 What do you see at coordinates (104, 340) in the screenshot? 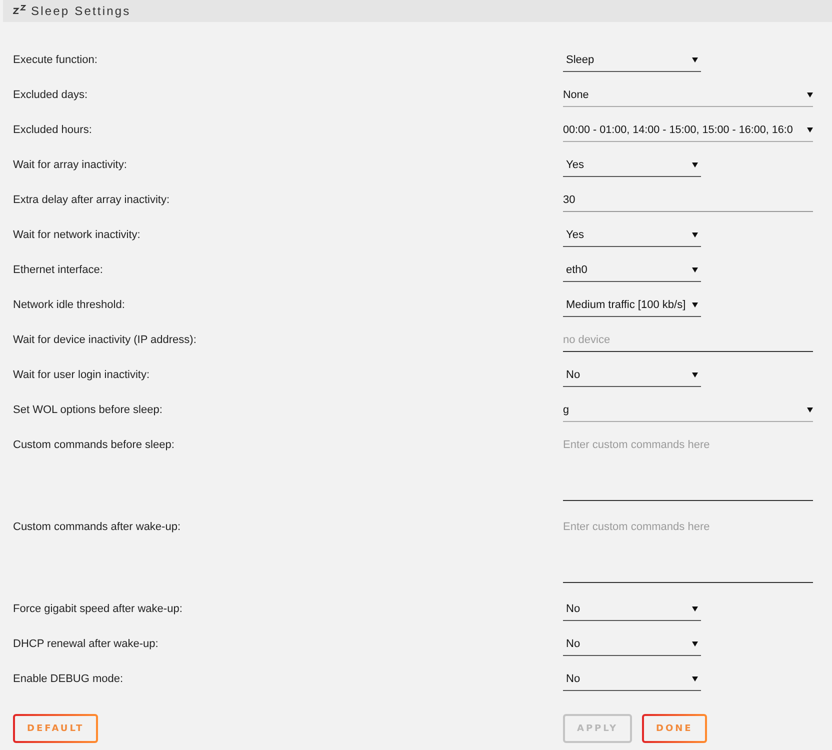
I see `field-label: Wait for device inactivity (IP address):` at bounding box center [104, 340].